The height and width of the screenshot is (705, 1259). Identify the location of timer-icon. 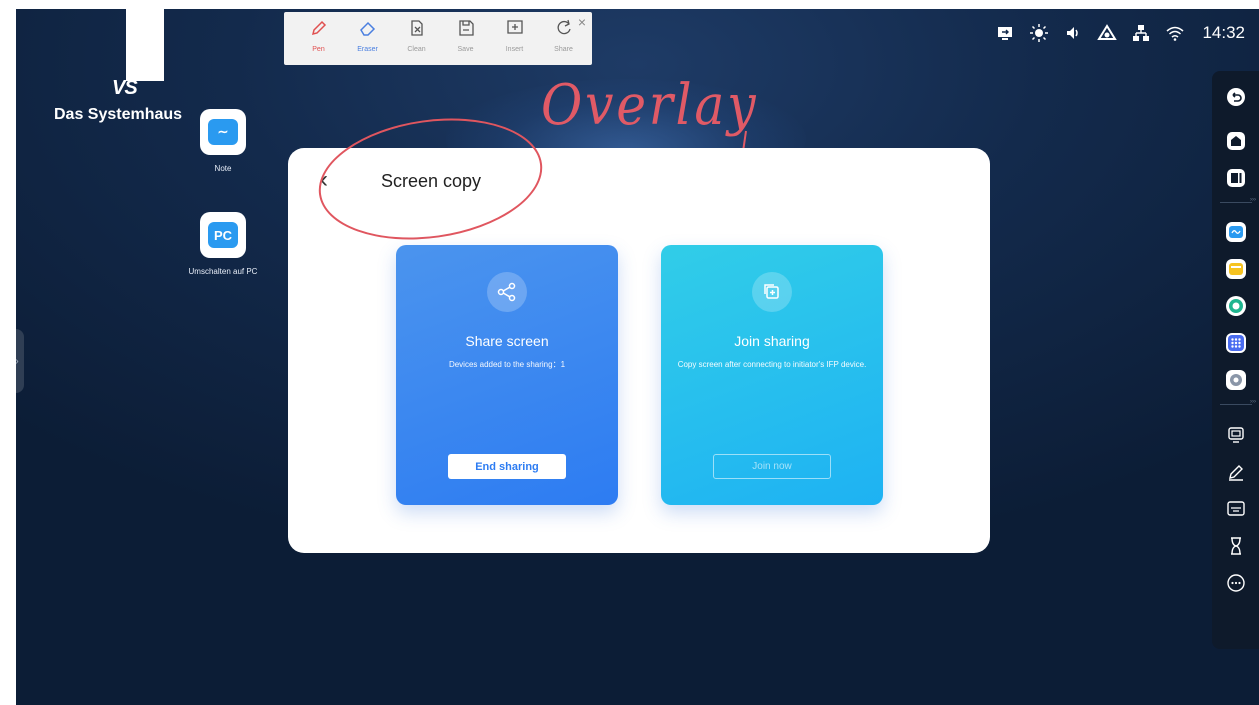
(1236, 546).